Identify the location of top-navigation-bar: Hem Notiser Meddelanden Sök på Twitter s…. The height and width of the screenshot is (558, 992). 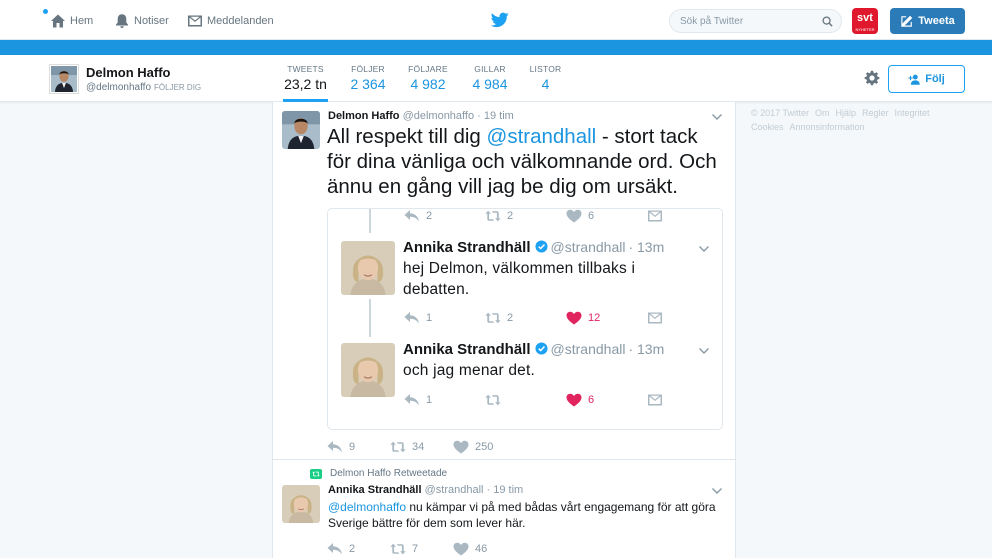
(496, 20).